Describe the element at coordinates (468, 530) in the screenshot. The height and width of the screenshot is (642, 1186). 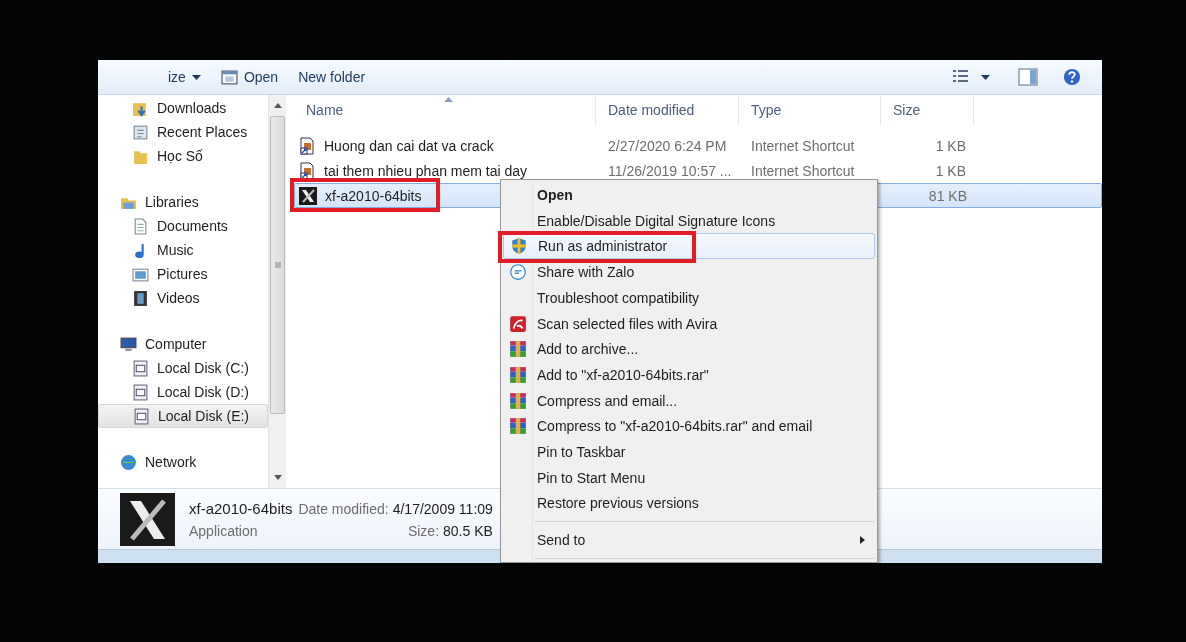
I see `size-value: 80.5 KB` at that location.